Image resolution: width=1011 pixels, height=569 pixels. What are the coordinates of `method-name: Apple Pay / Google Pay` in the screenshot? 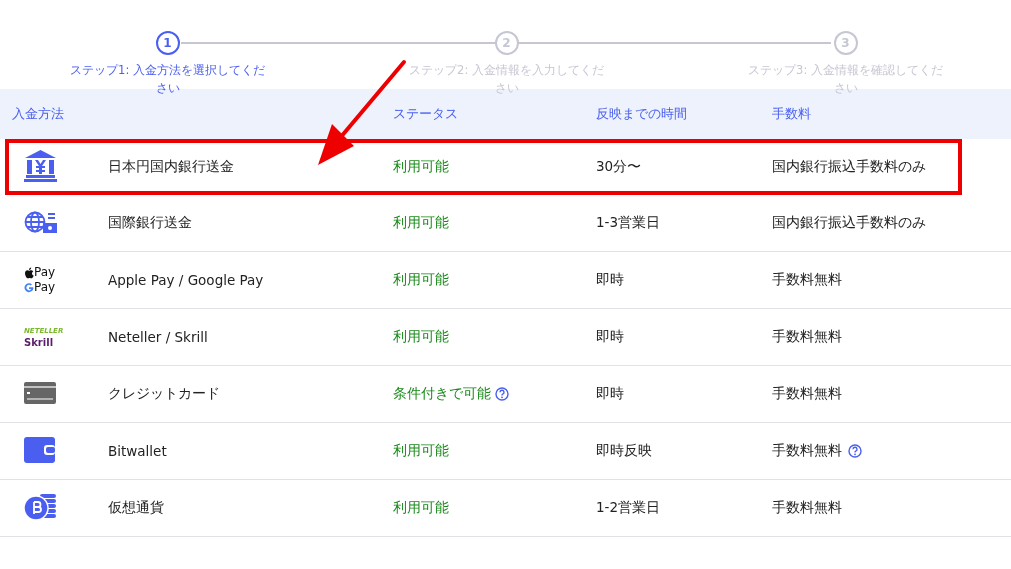 It's located at (186, 280).